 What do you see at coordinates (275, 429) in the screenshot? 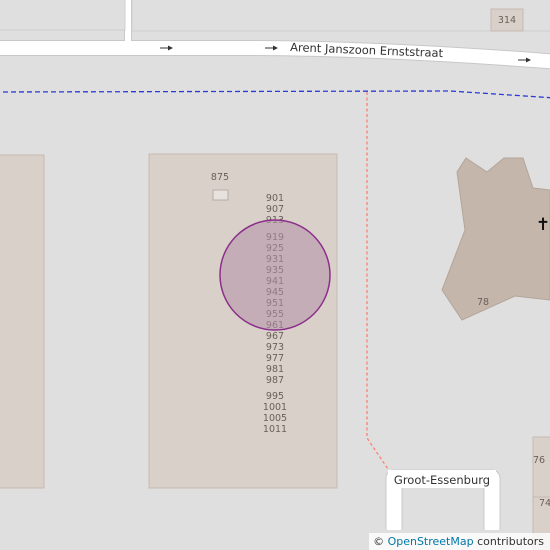
I see `house-number-label: 1011` at bounding box center [275, 429].